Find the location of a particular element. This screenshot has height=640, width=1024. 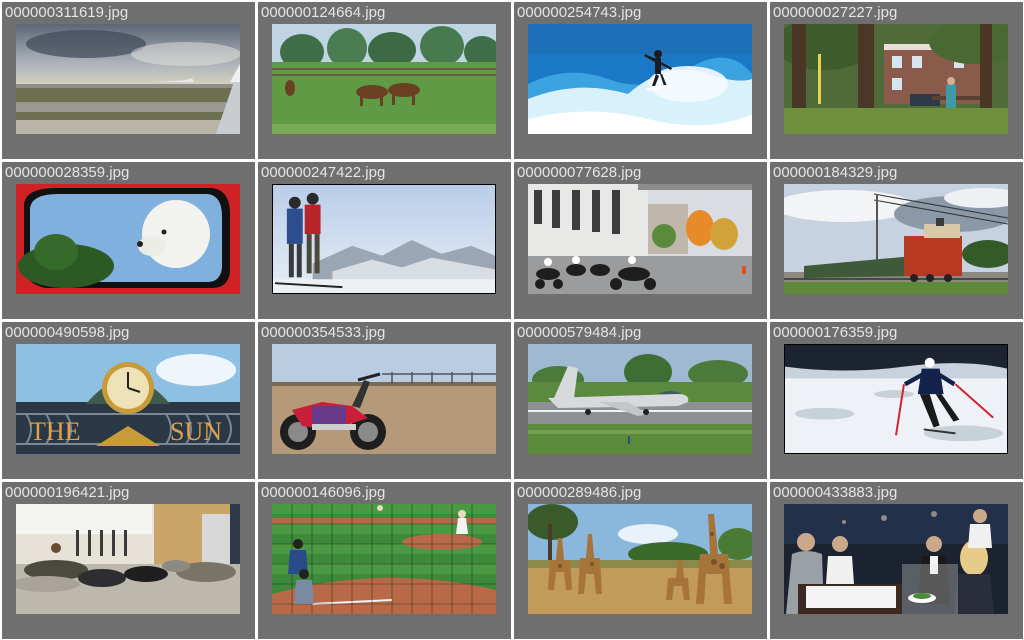

thumbnail-tile: 000000027227.jpg is located at coordinates (896, 80).